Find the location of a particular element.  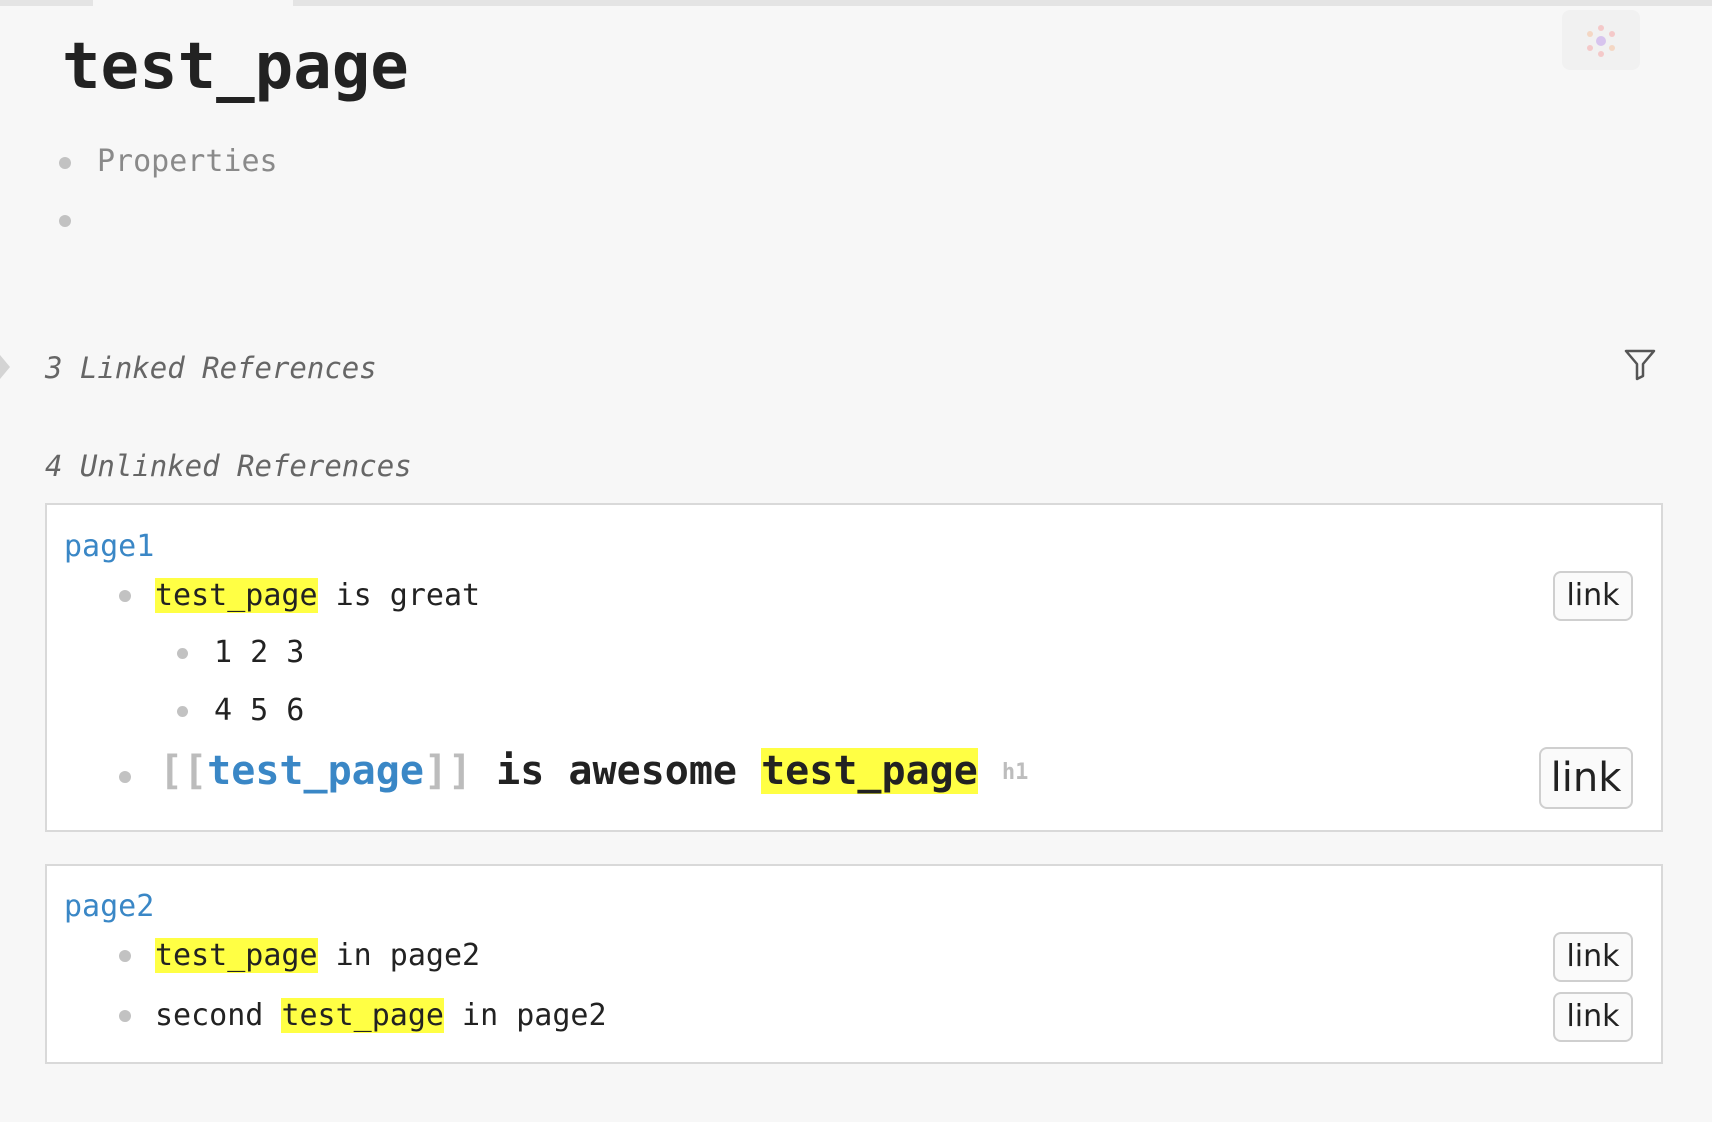

empty-block-bullet is located at coordinates (65, 221).